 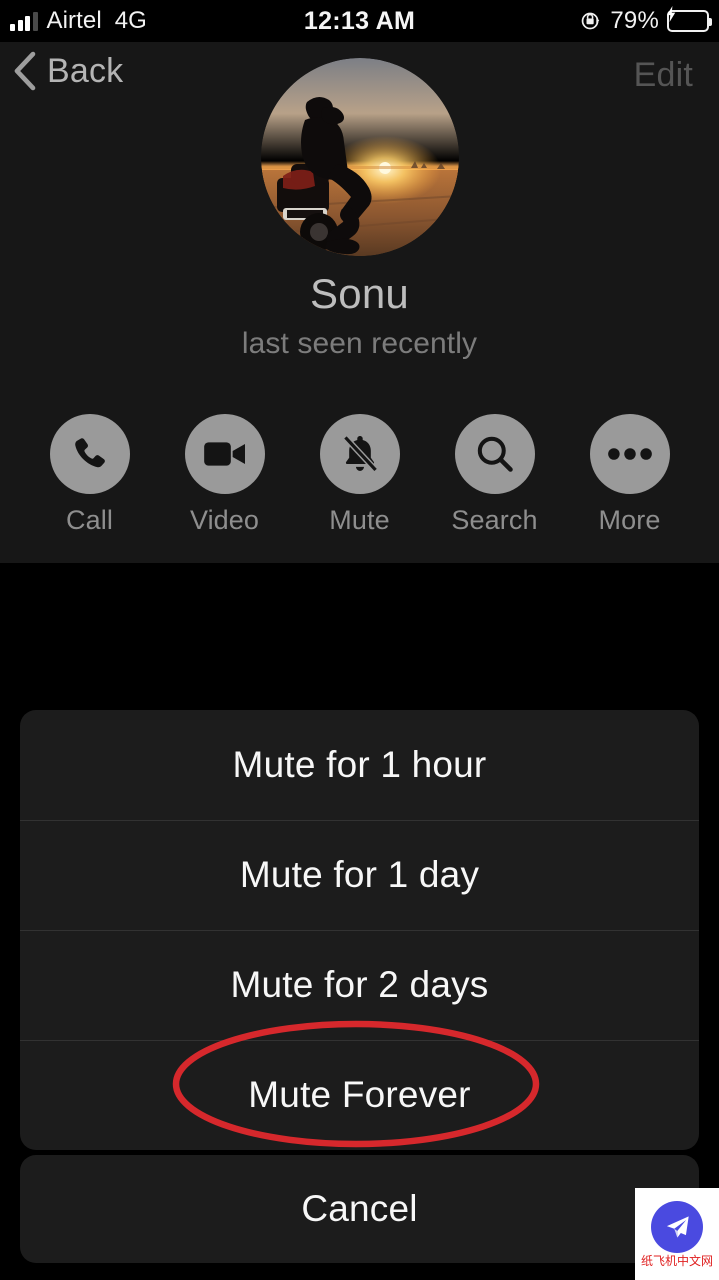 I want to click on sheet-item-mute-forever: Mute Forever, so click(x=359, y=1095).